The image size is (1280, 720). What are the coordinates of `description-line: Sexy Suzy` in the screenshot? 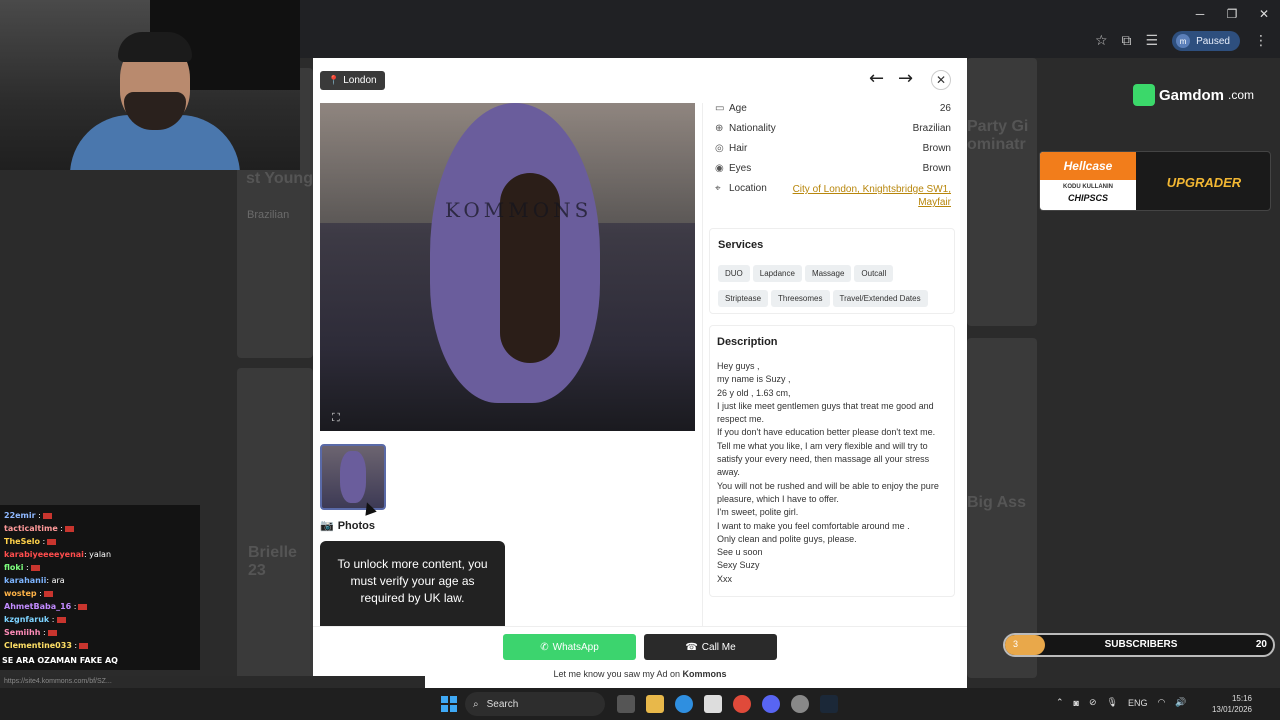 It's located at (738, 565).